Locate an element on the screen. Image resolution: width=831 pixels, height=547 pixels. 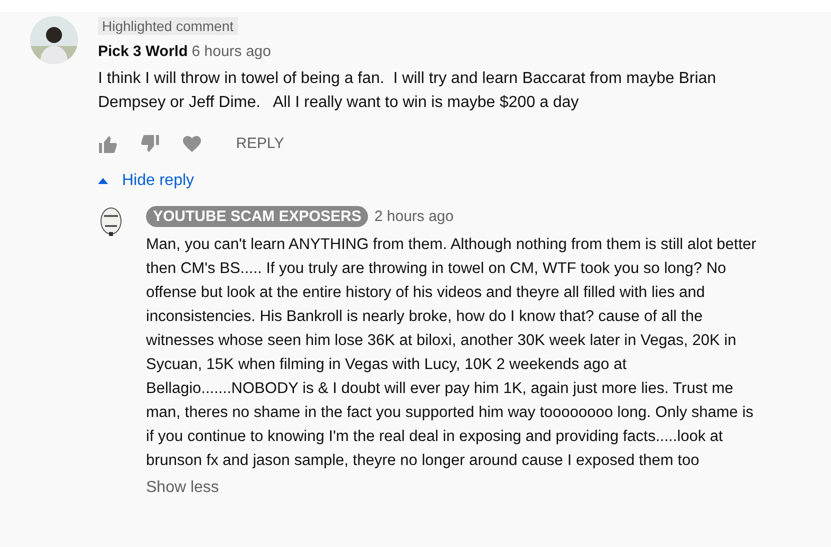
author-name: YOUTUBE SCAM EXPOSERS is located at coordinates (257, 216).